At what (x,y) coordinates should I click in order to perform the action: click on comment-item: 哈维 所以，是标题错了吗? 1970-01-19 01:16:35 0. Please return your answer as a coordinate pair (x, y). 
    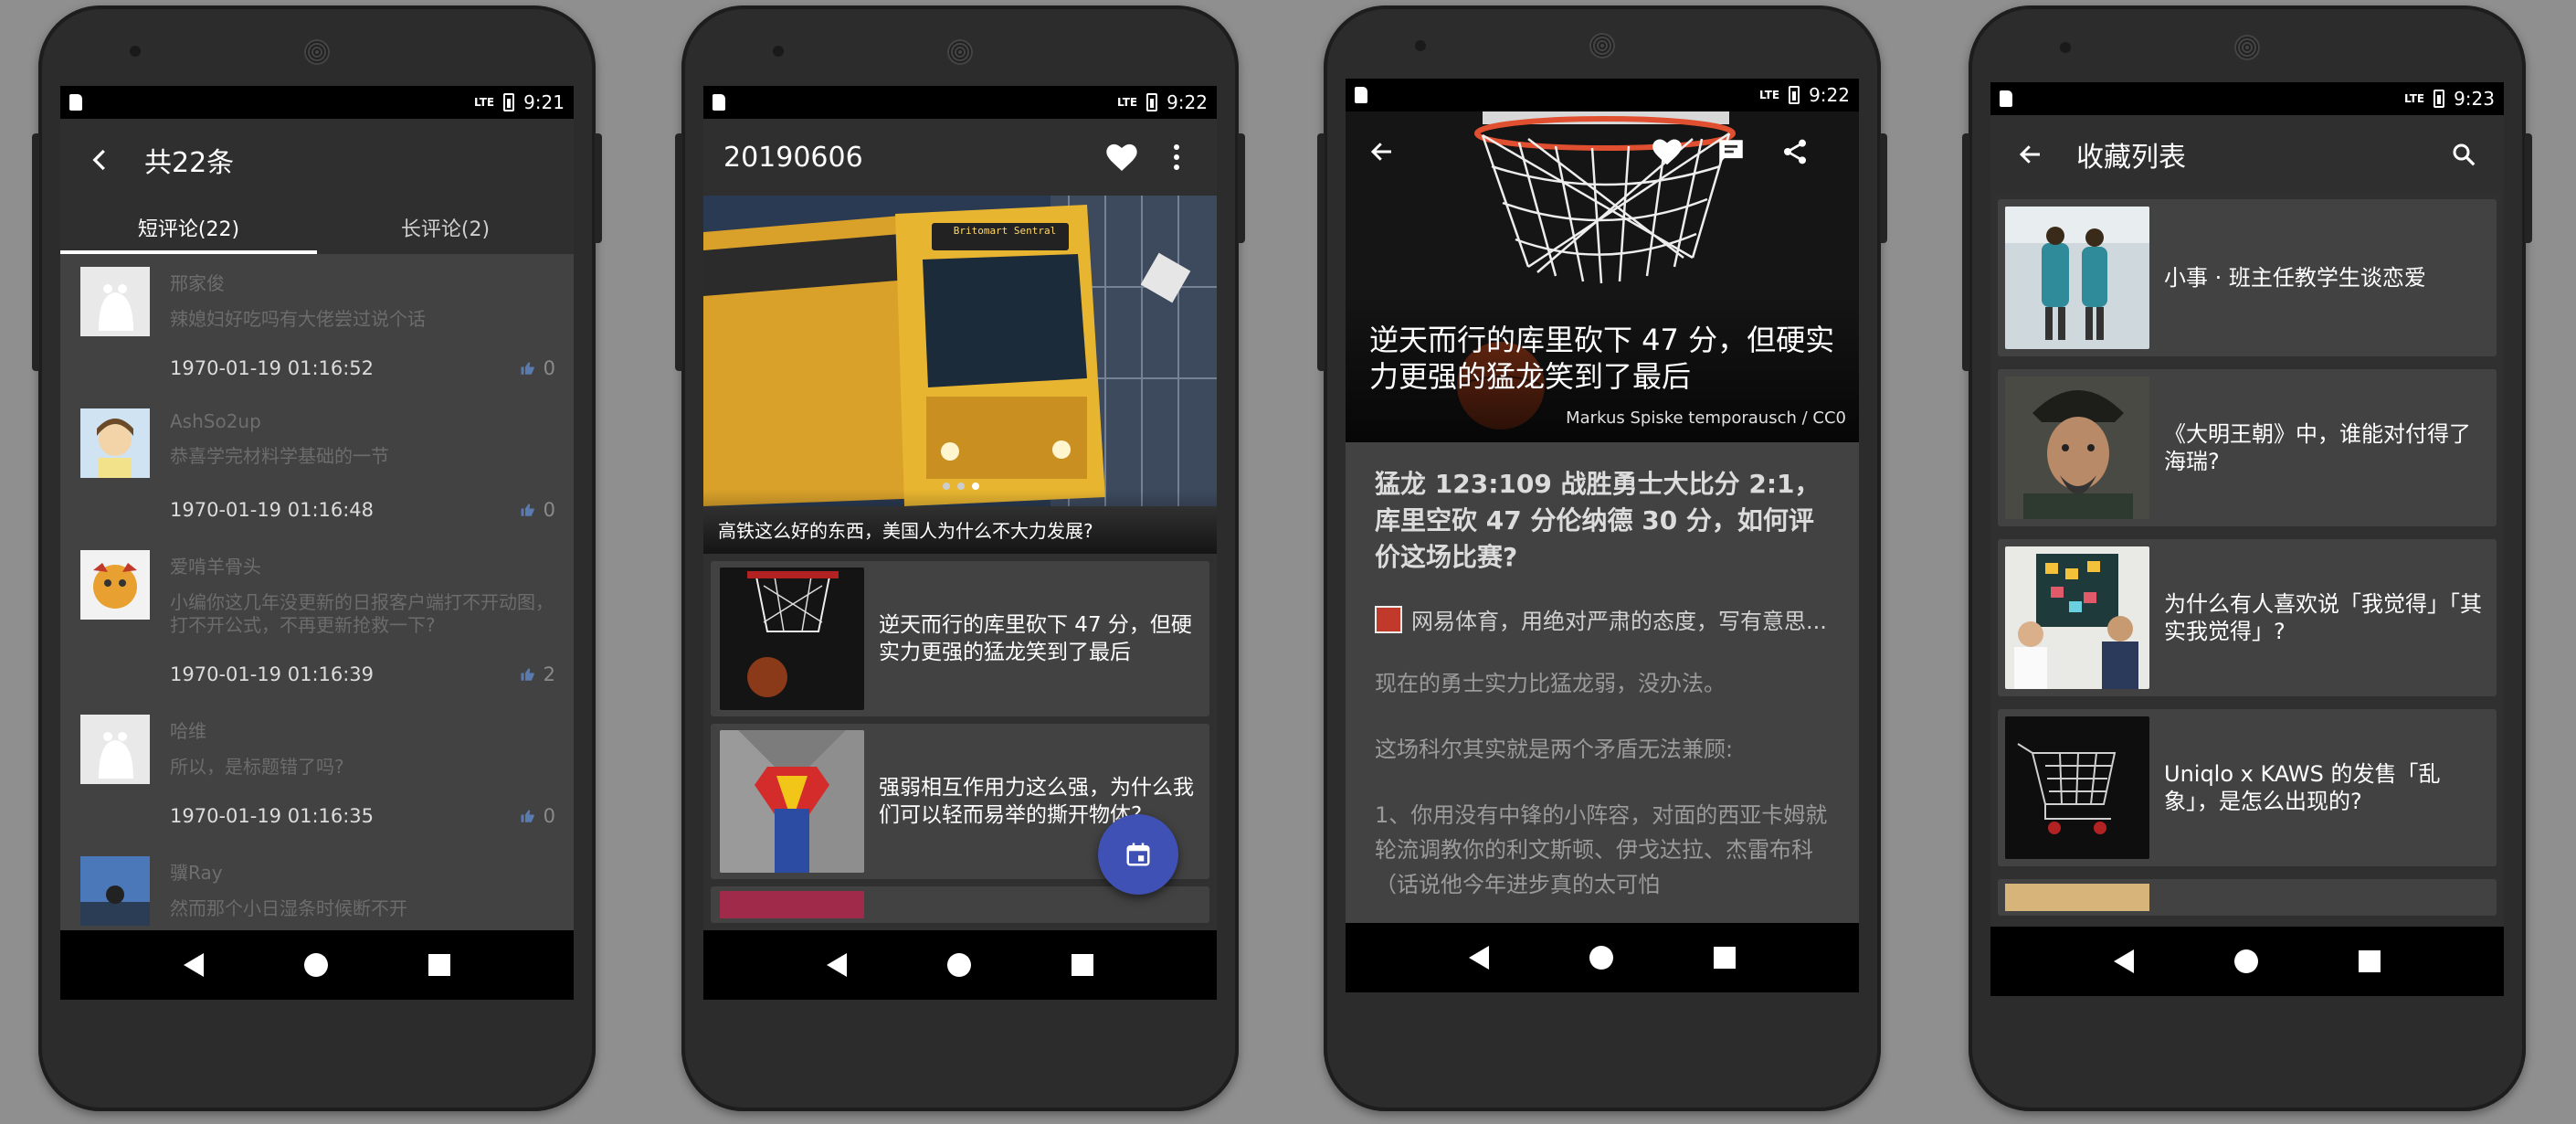
    Looking at the image, I should click on (317, 772).